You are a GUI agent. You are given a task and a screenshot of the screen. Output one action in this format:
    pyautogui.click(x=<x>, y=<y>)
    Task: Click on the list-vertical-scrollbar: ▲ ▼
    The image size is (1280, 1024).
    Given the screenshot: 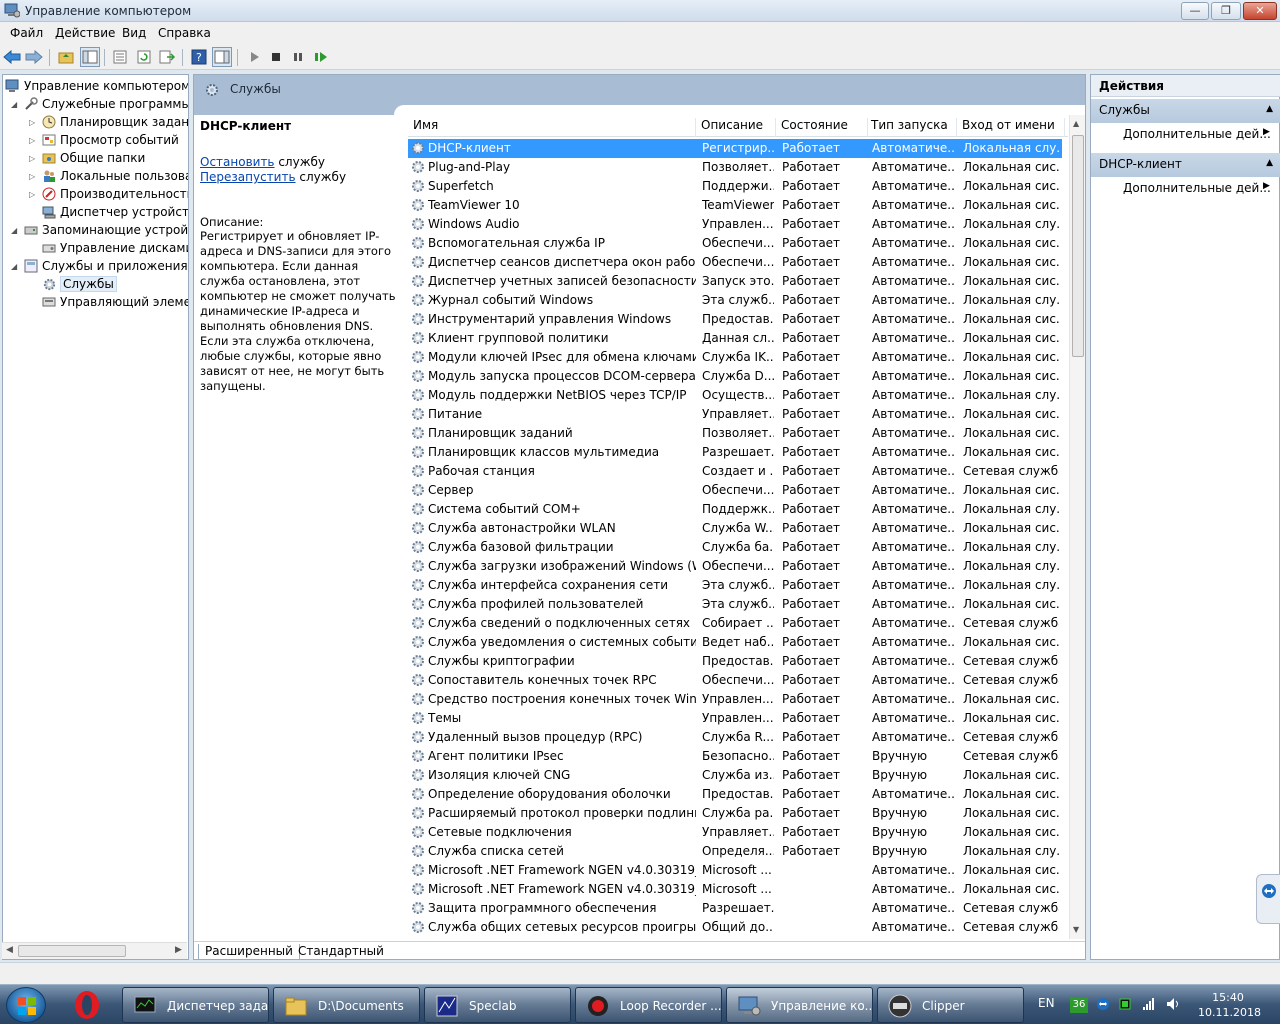 What is the action you would take?
    pyautogui.click(x=1077, y=527)
    